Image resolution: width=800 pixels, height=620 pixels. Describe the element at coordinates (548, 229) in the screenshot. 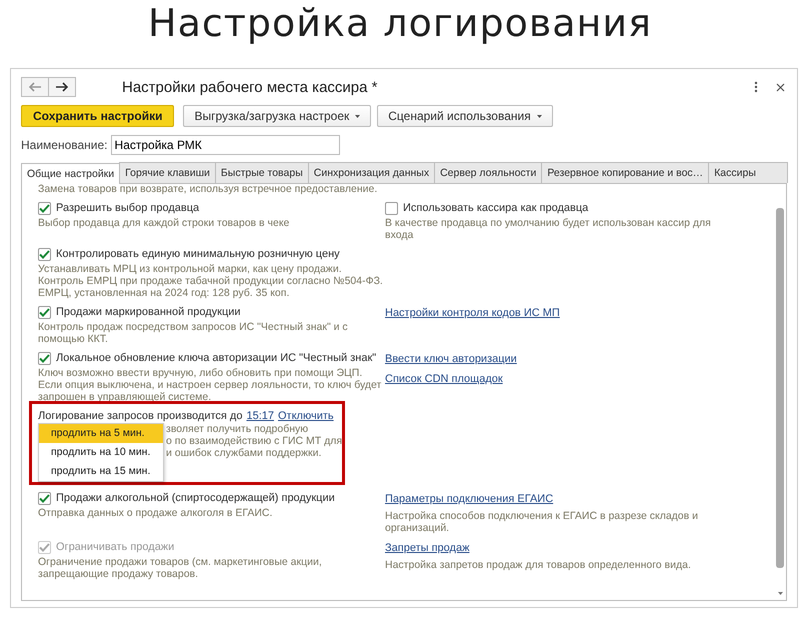

I see `description-text: В качестве продавца по умолчанию будет использован кассир для входа` at that location.